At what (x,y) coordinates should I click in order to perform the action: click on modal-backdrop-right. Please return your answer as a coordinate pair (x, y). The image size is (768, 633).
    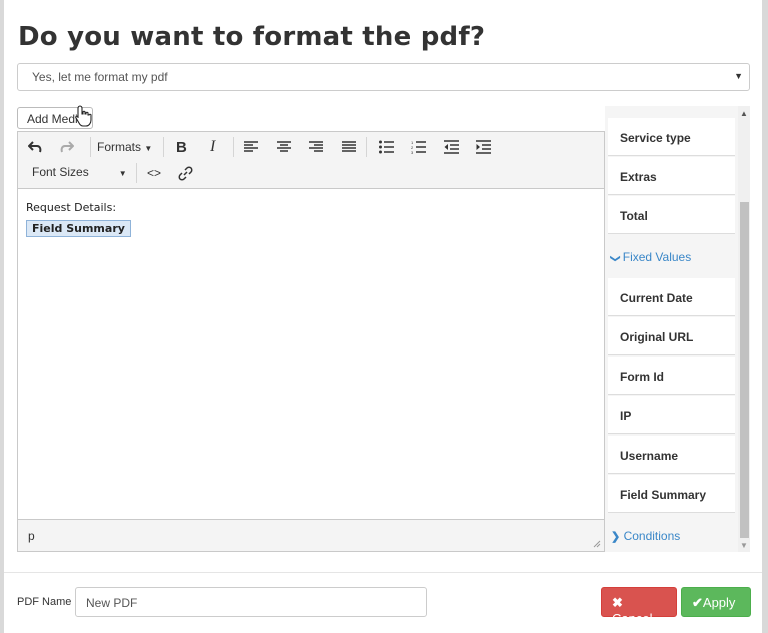
    Looking at the image, I should click on (765, 316).